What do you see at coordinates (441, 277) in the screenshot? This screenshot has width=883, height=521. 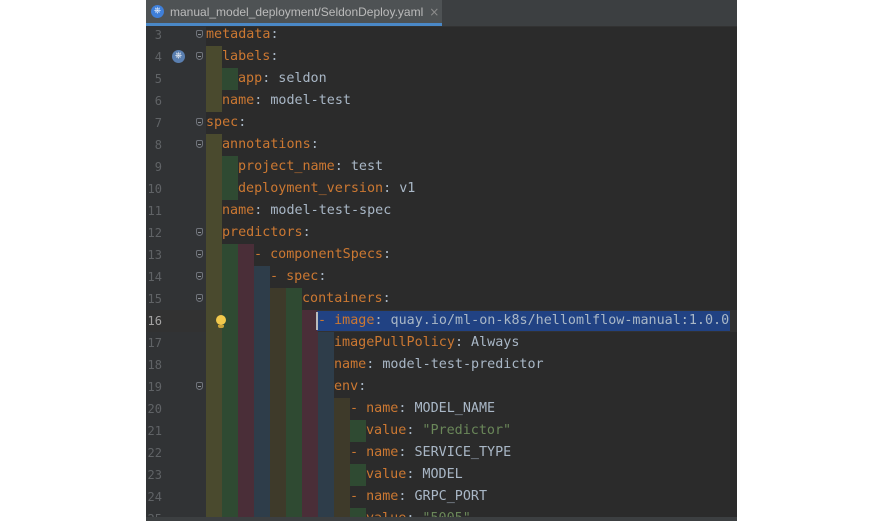 I see `code-line: 14 - spec:` at bounding box center [441, 277].